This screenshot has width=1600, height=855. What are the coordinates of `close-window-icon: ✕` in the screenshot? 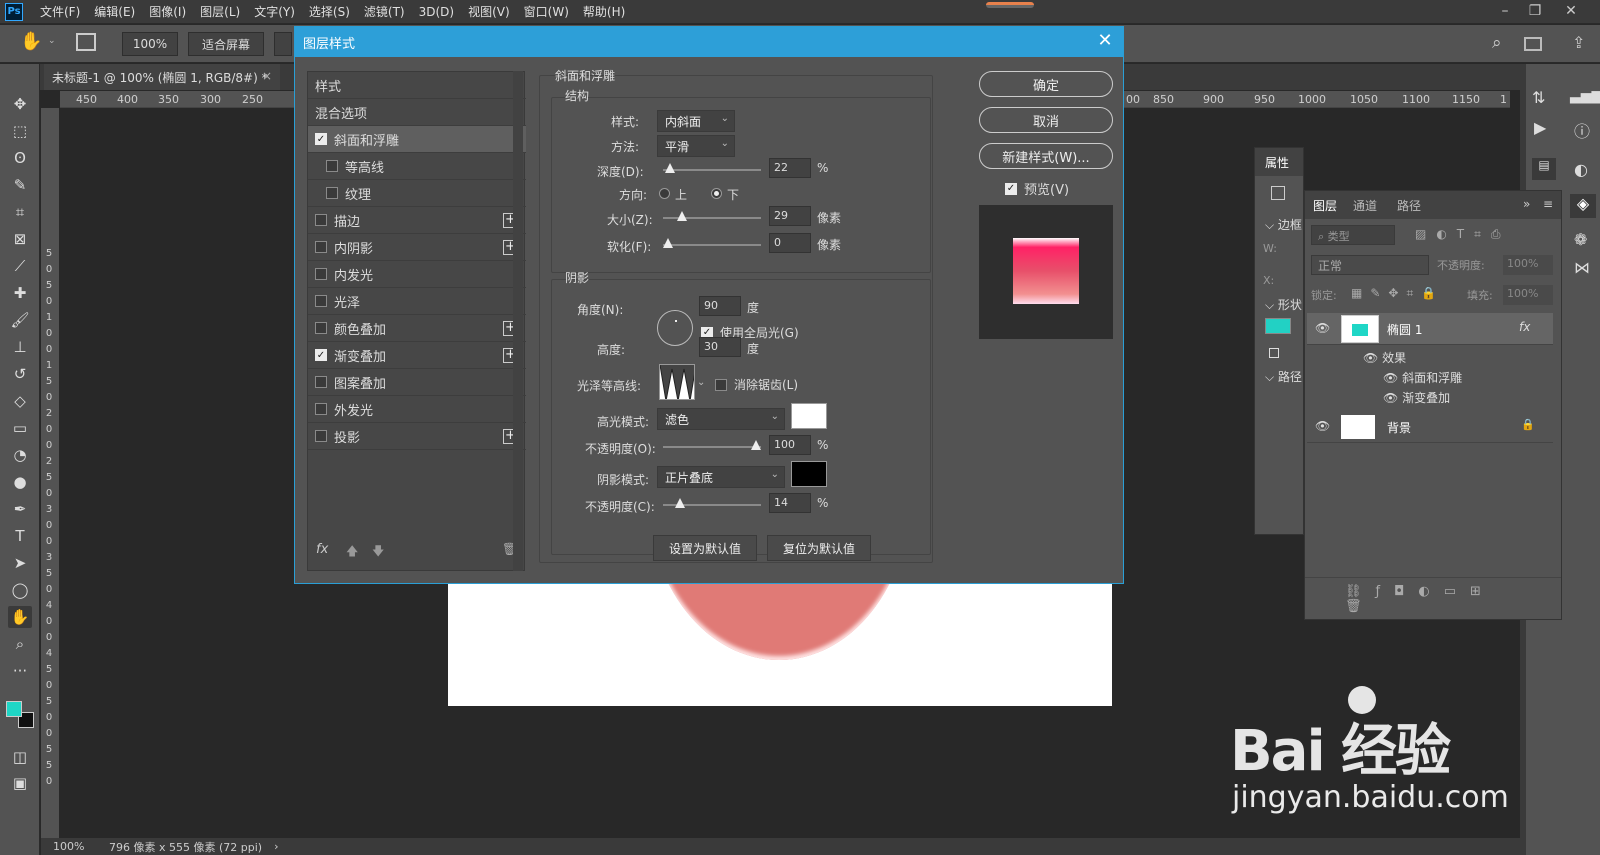 It's located at (1571, 12).